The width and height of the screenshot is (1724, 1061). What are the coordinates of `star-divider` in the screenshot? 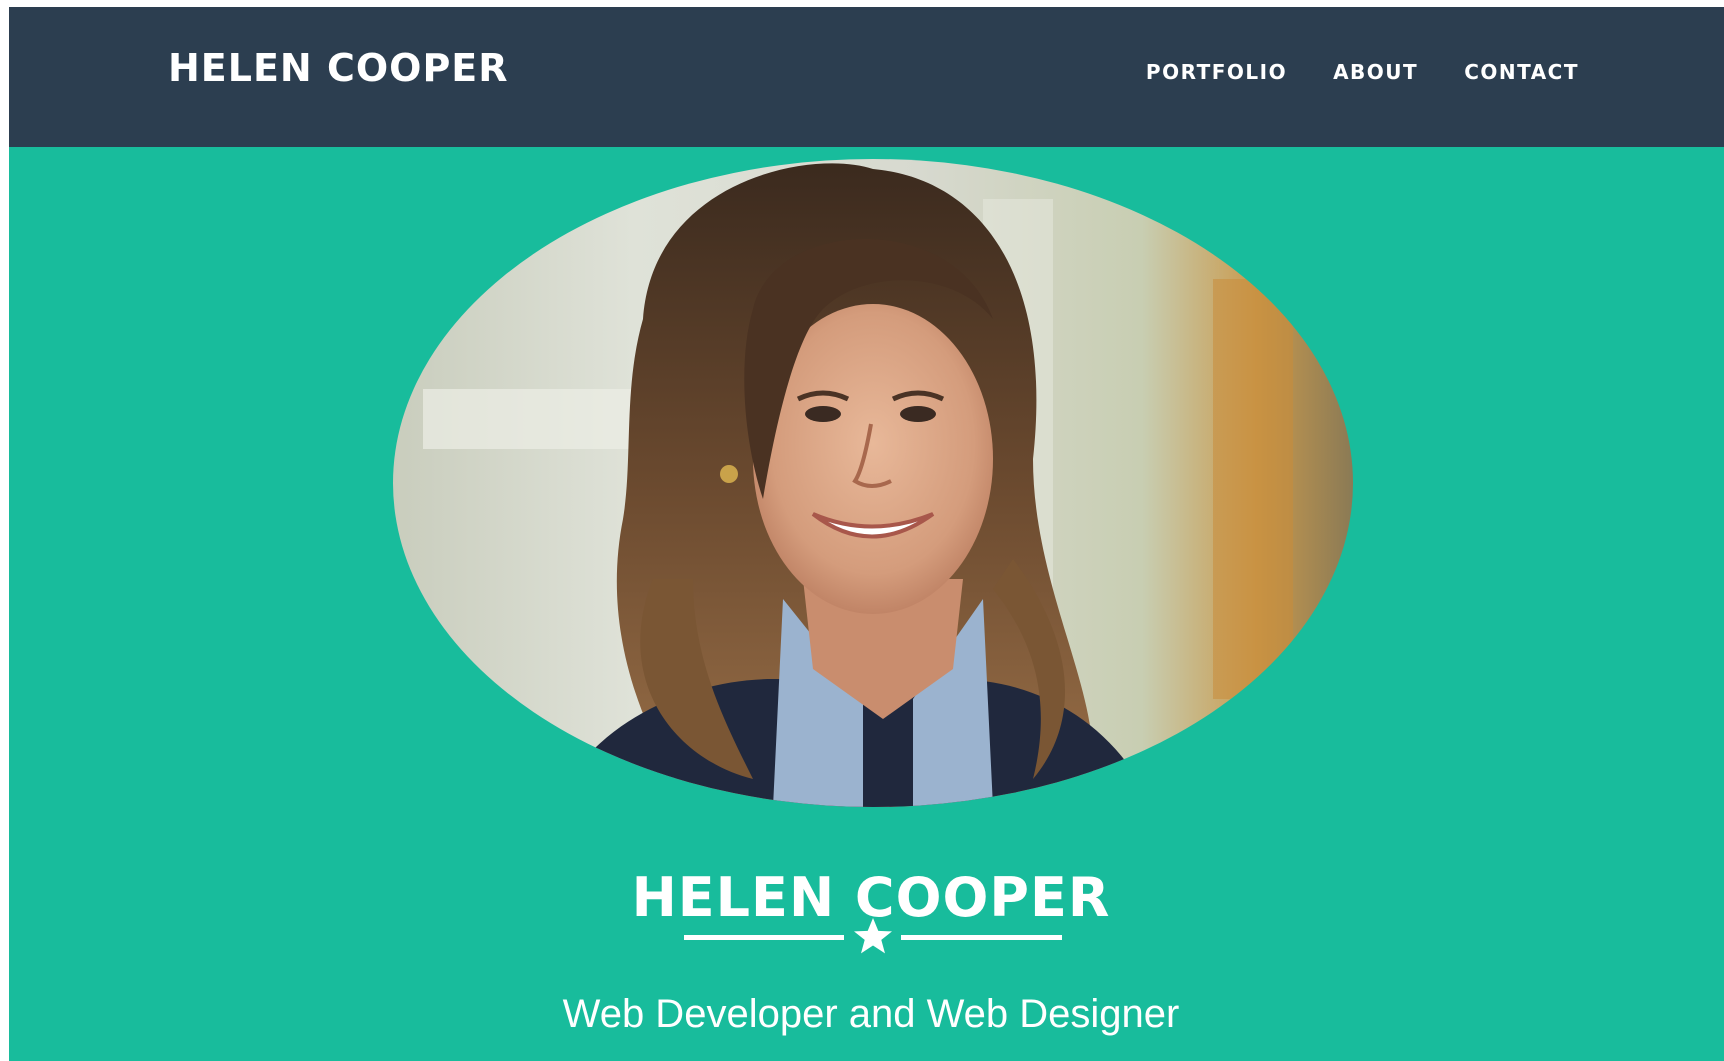 It's located at (873, 937).